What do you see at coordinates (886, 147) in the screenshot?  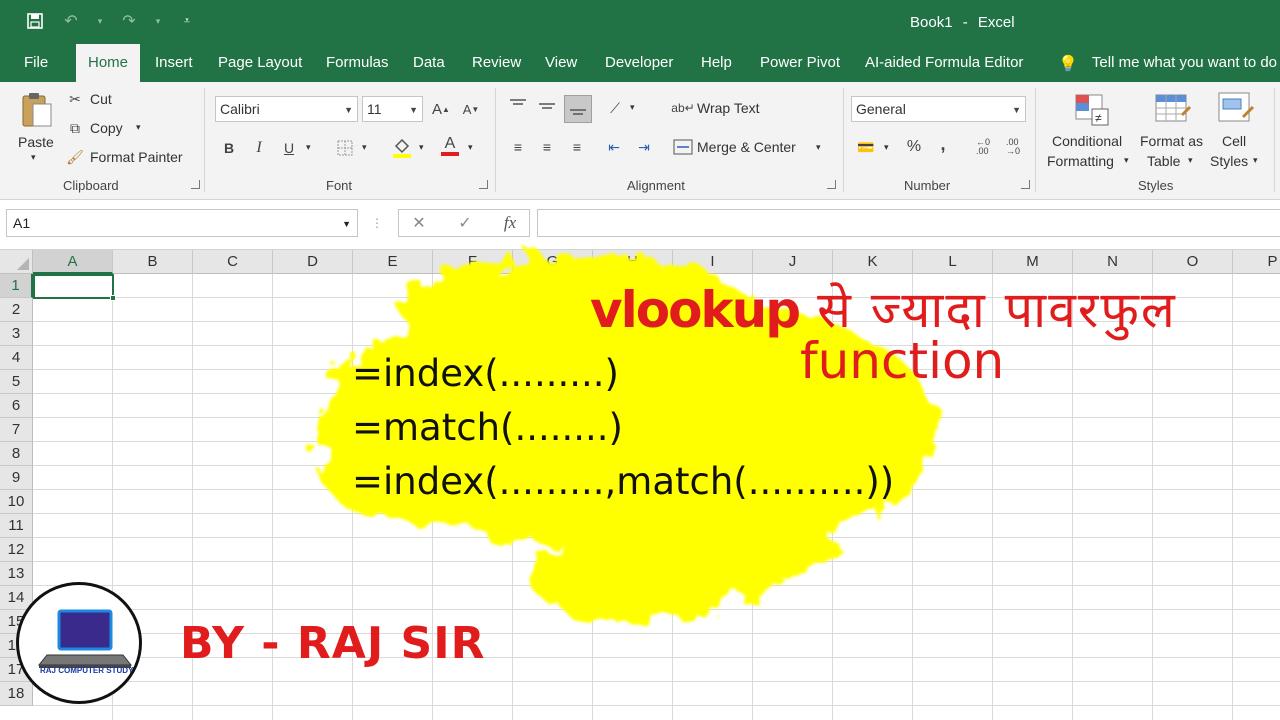 I see `accounting-dropdown-icon: ▾` at bounding box center [886, 147].